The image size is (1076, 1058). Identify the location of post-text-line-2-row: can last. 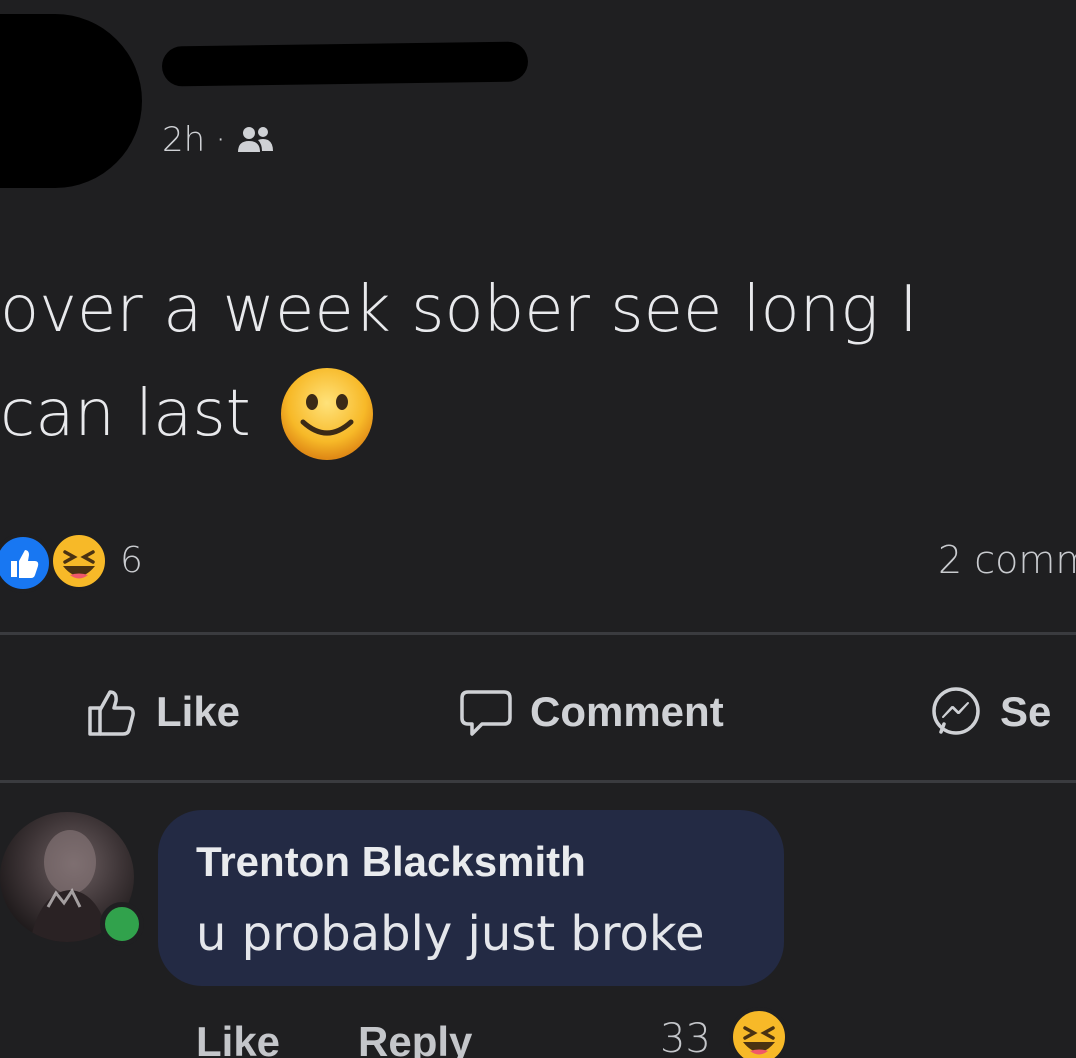
(538, 414).